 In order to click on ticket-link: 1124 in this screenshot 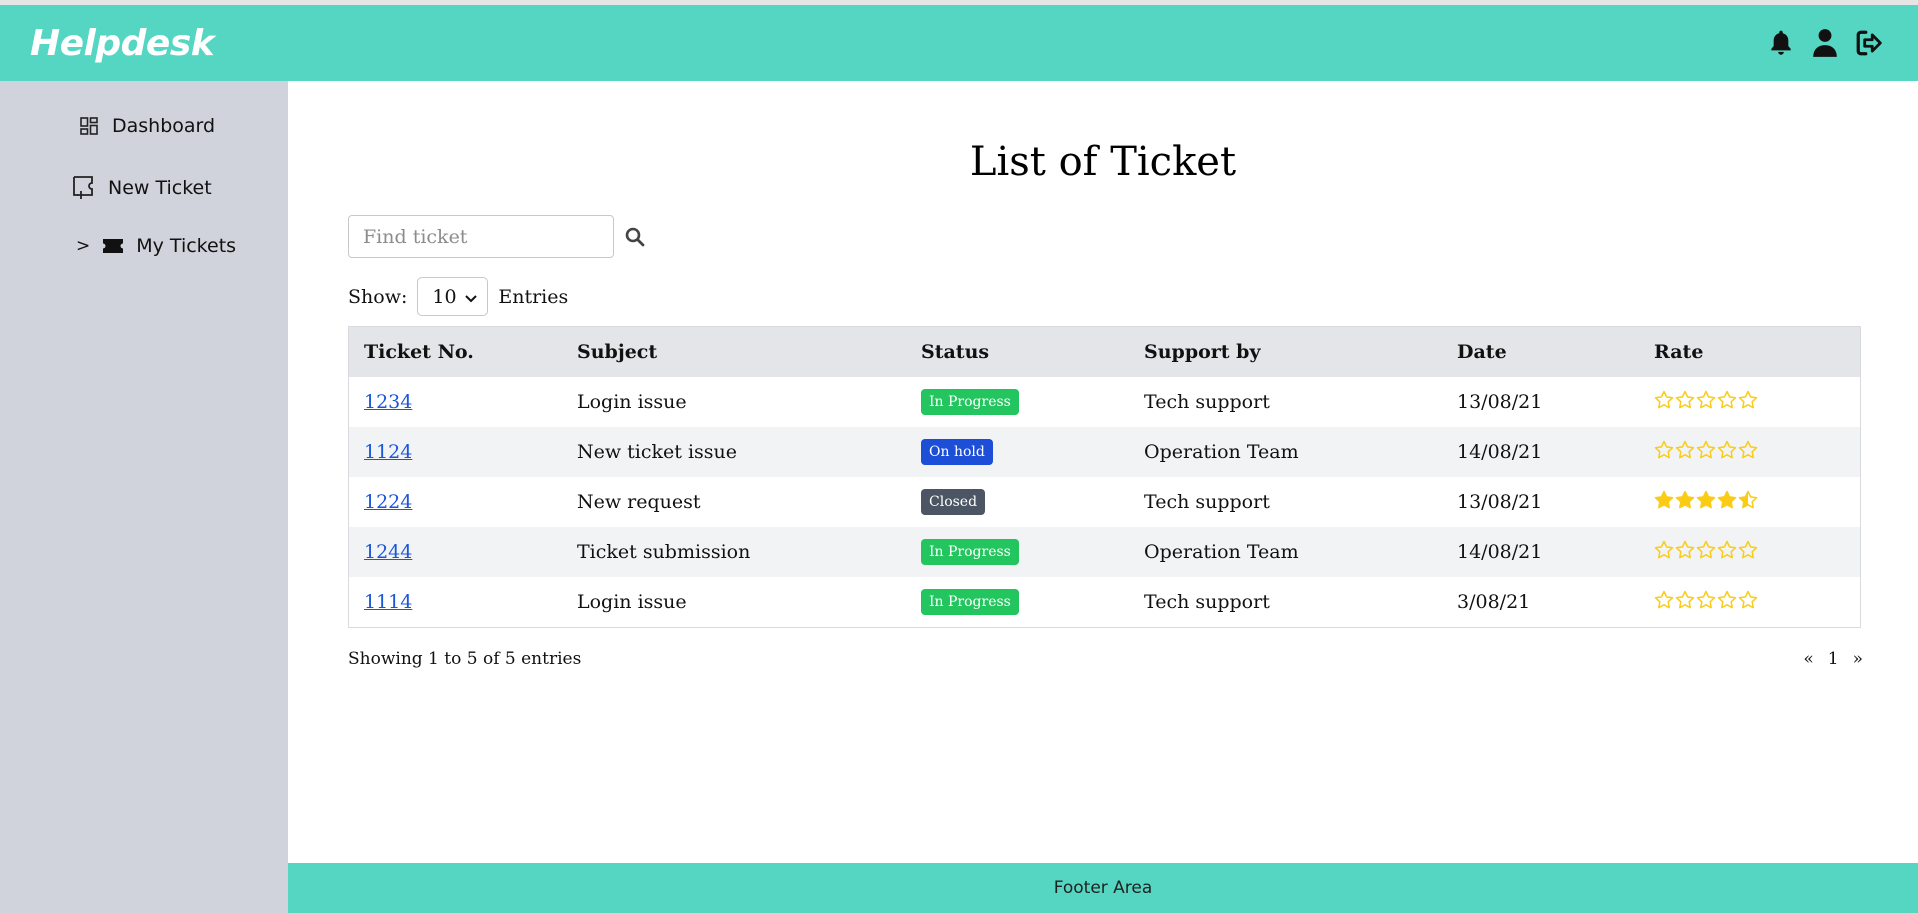, I will do `click(388, 452)`.